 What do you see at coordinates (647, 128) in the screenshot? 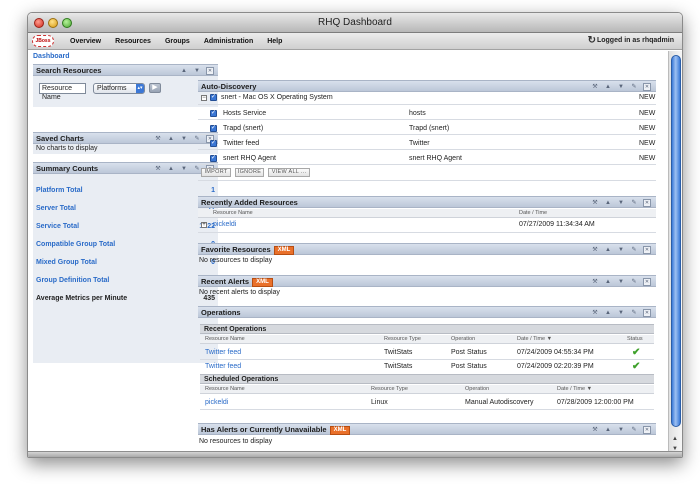
I see `discovered-item-status: NEW` at bounding box center [647, 128].